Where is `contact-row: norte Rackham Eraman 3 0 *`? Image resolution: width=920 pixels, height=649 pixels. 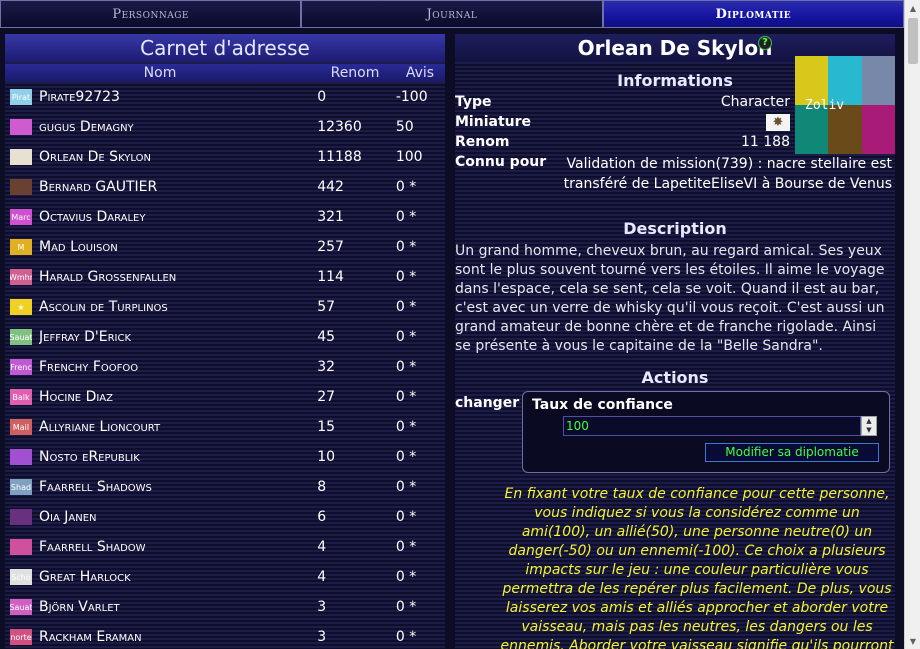 contact-row: norte Rackham Eraman 3 0 * is located at coordinates (225, 635).